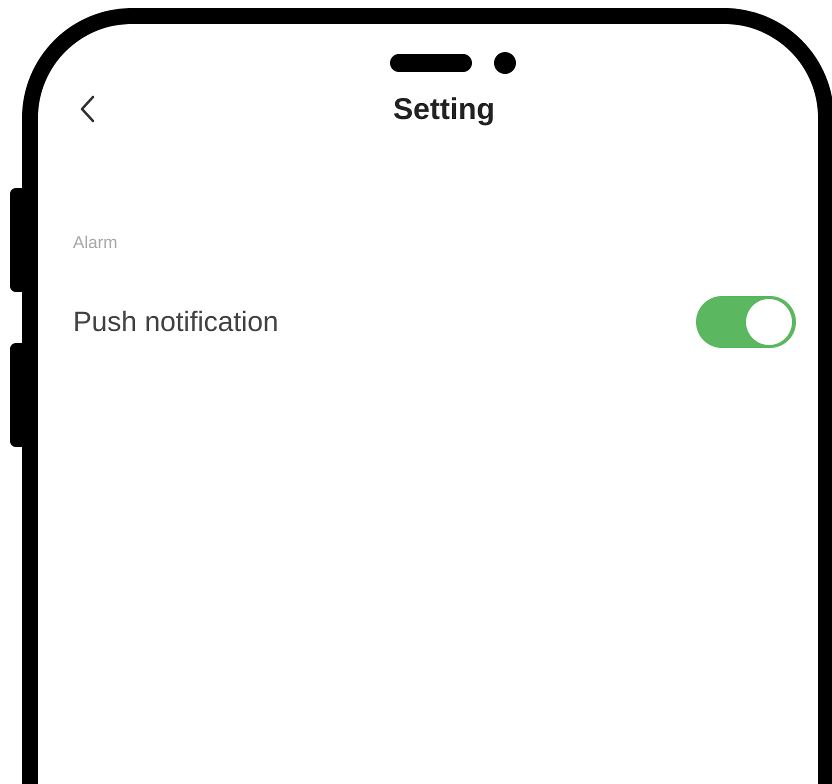 Image resolution: width=832 pixels, height=784 pixels. What do you see at coordinates (95, 243) in the screenshot?
I see `section-title: Alarm` at bounding box center [95, 243].